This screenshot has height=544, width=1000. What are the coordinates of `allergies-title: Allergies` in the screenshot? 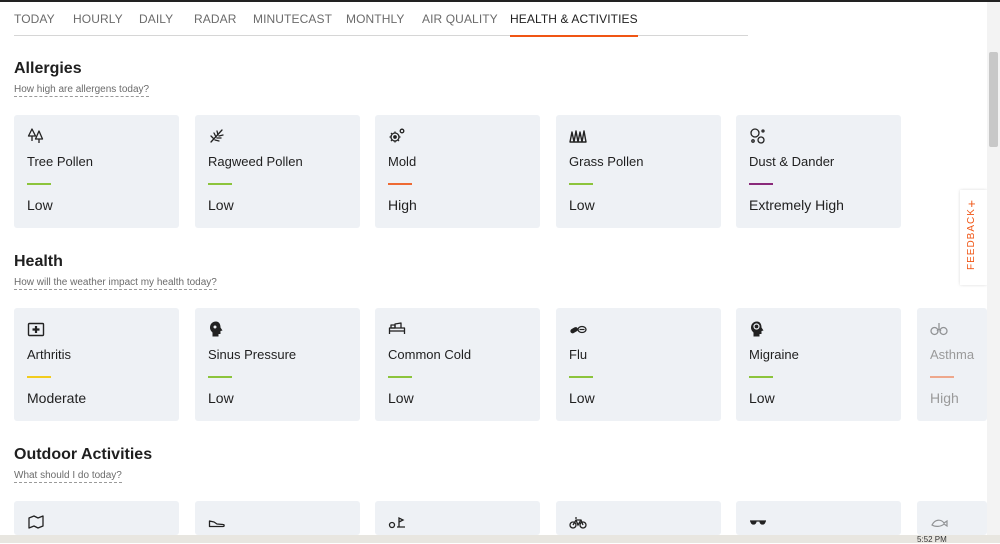 It's located at (48, 68).